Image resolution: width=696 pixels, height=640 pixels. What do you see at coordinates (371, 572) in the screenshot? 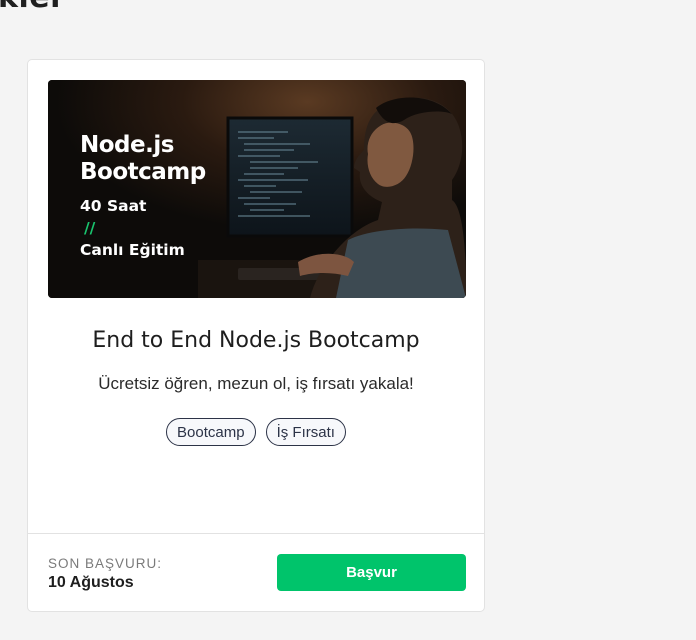
I see `apply-button: Başvur` at bounding box center [371, 572].